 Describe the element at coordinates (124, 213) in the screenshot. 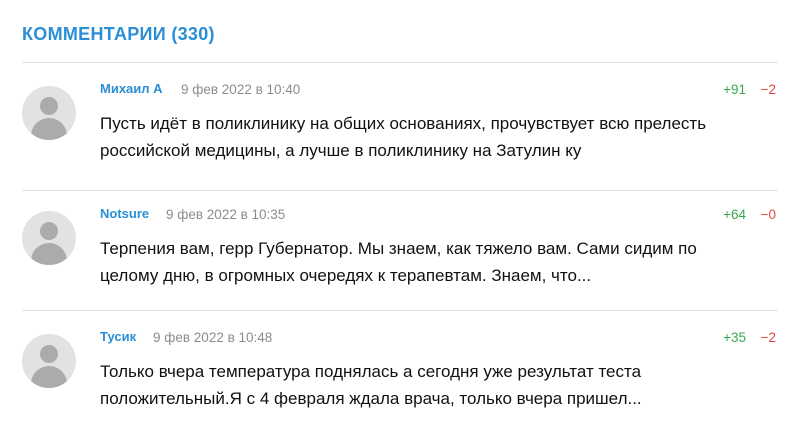

I see `comment-author-link: Notsure` at that location.